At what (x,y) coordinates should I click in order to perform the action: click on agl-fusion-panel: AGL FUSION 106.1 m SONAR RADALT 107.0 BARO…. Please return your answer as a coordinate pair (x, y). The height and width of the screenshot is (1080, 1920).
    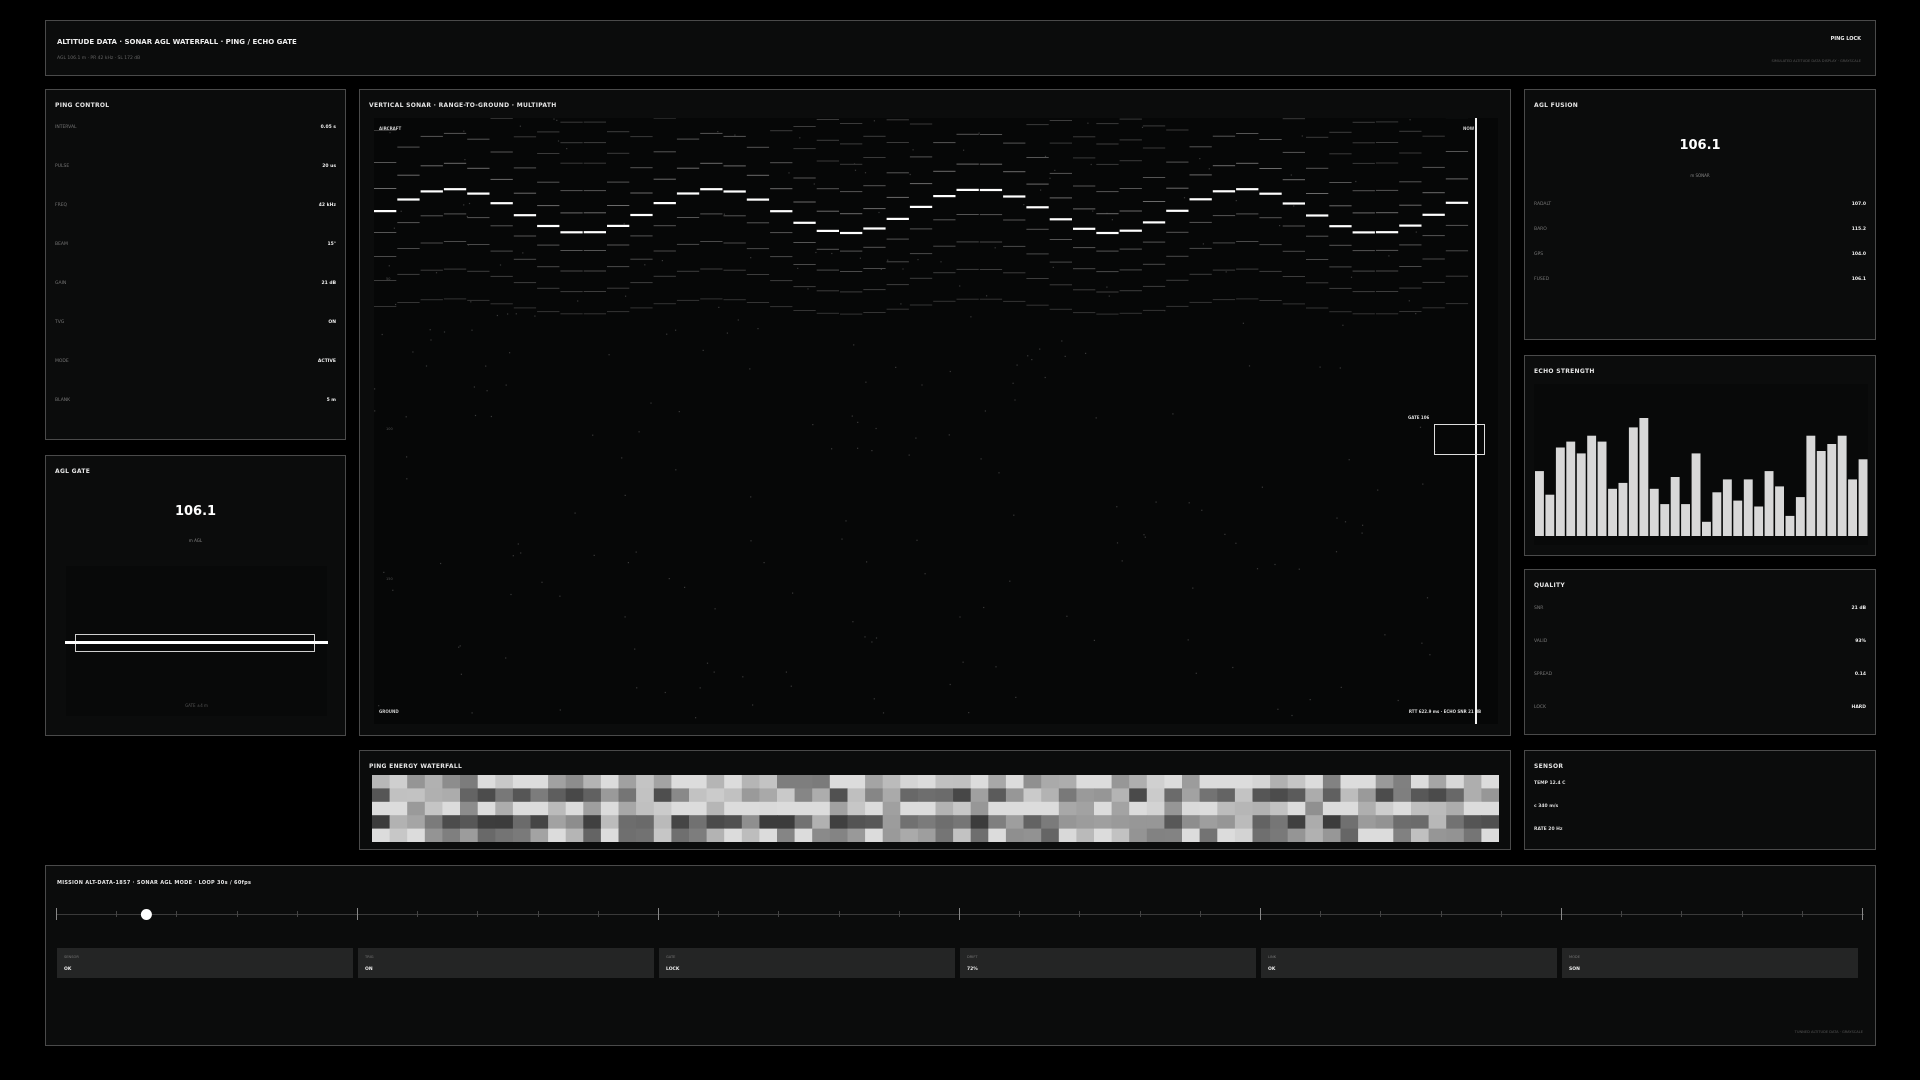
    Looking at the image, I should click on (1700, 214).